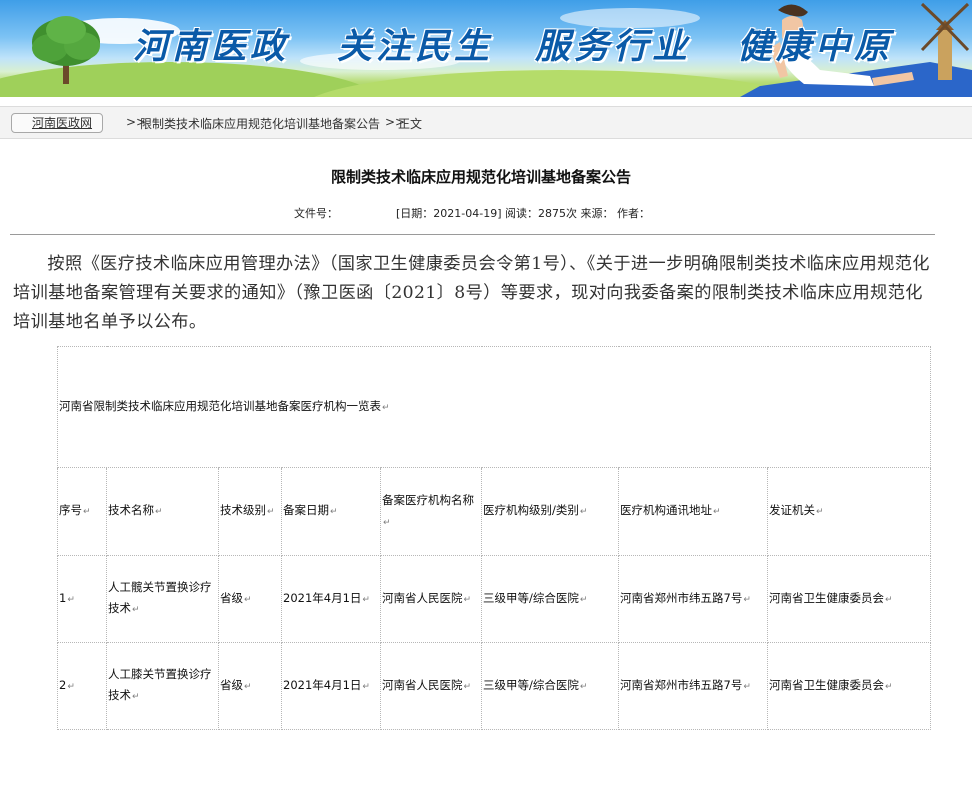  Describe the element at coordinates (428, 499) in the screenshot. I see `header-text: 备案医疗机构名称` at that location.